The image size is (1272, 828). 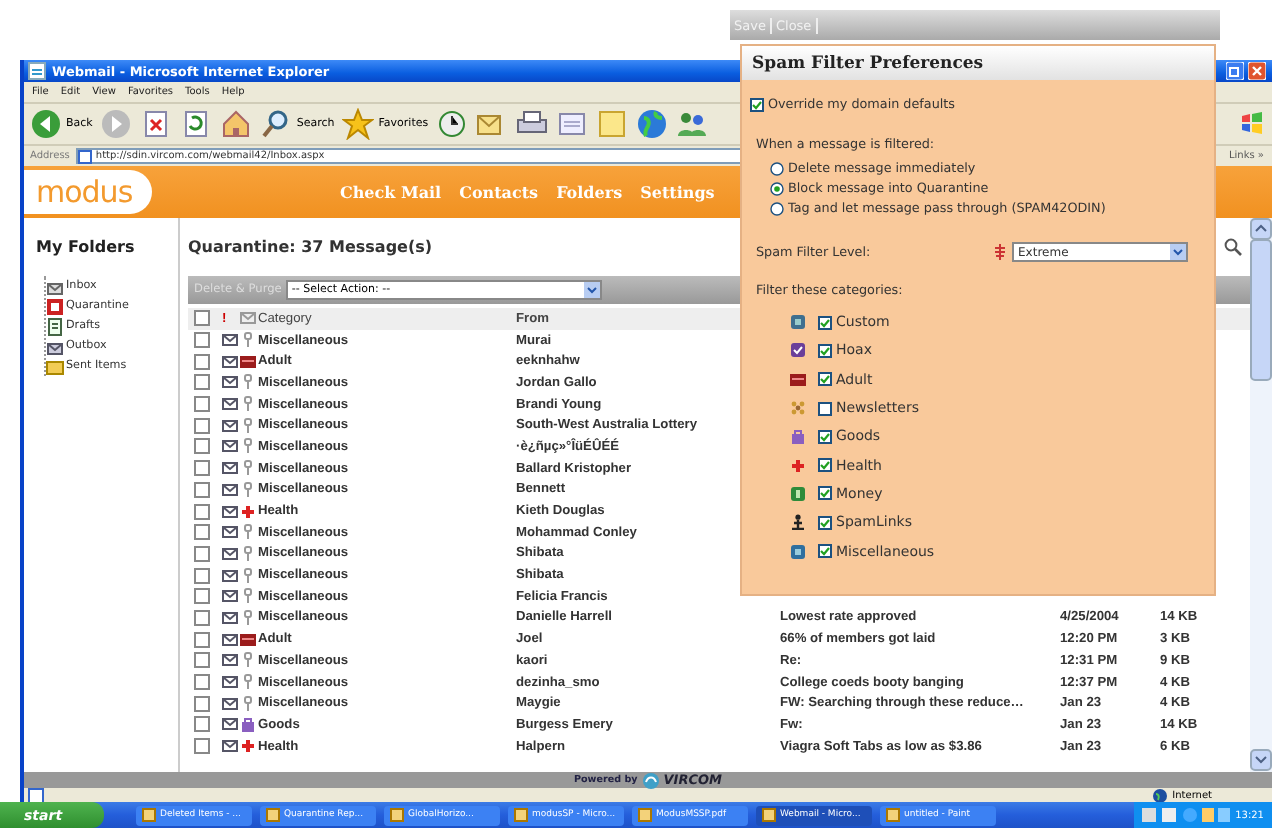 What do you see at coordinates (202, 318) in the screenshot?
I see `select-all-checkbox` at bounding box center [202, 318].